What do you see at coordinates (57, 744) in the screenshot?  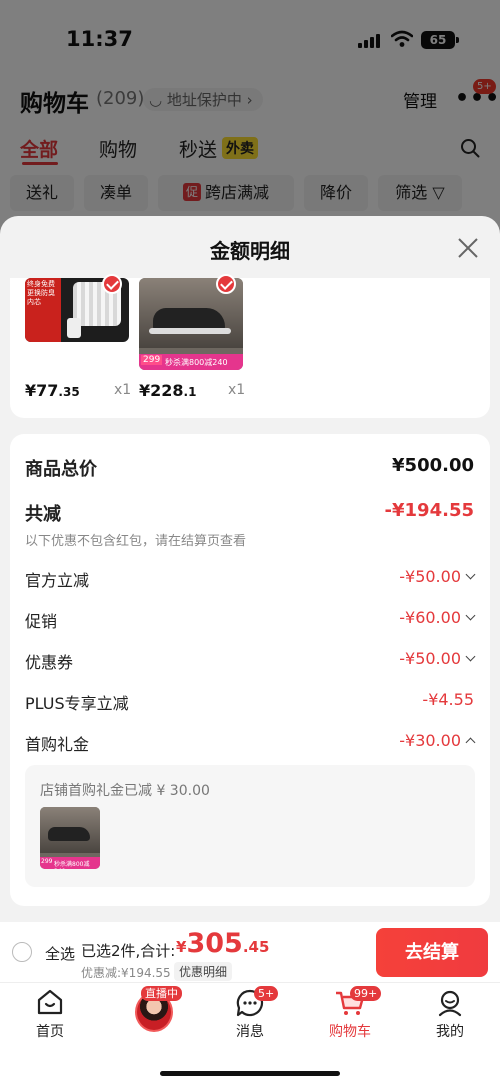 I see `discount-label: 首购礼金` at bounding box center [57, 744].